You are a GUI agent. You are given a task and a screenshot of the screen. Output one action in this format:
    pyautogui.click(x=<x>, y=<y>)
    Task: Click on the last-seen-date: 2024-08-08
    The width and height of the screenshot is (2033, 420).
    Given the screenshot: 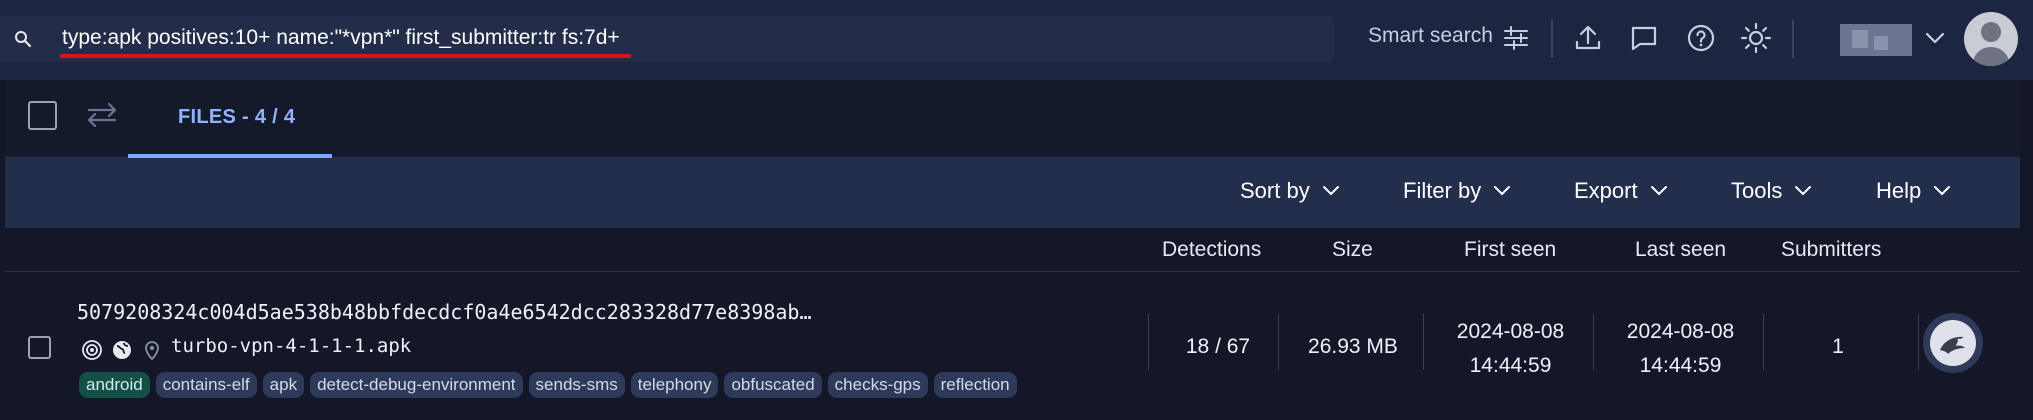 What is the action you would take?
    pyautogui.click(x=1680, y=331)
    